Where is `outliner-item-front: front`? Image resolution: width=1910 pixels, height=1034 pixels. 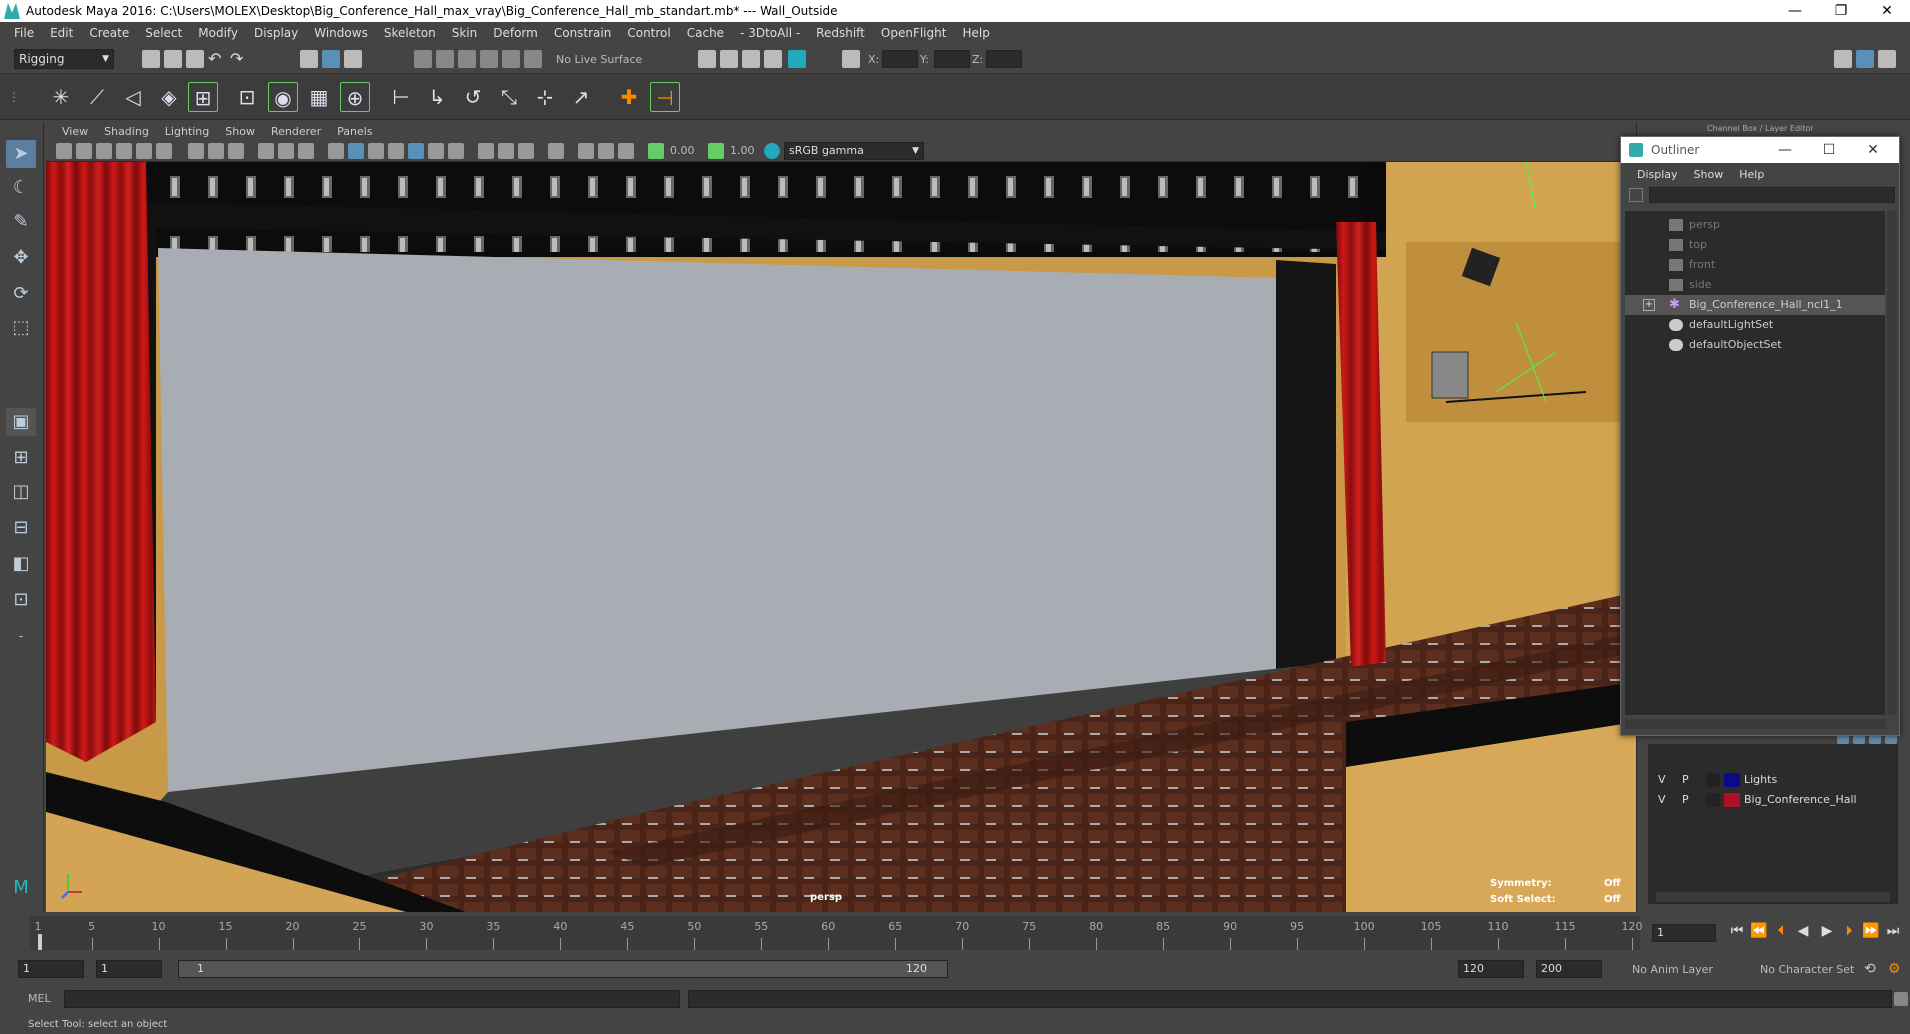 outliner-item-front: front is located at coordinates (1755, 265).